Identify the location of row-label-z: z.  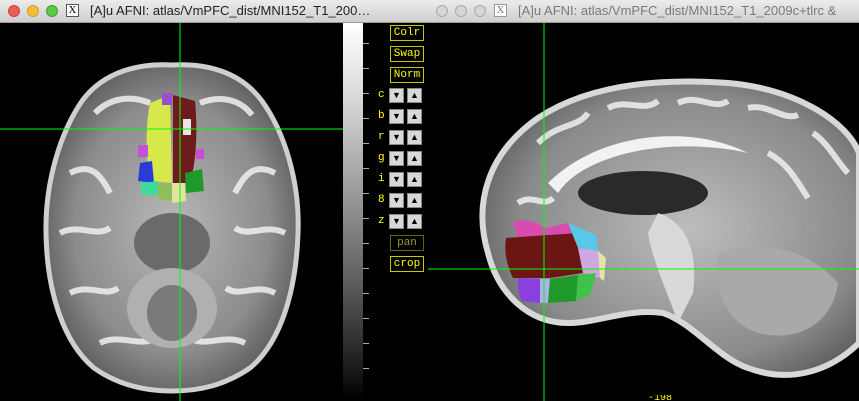
(381, 221).